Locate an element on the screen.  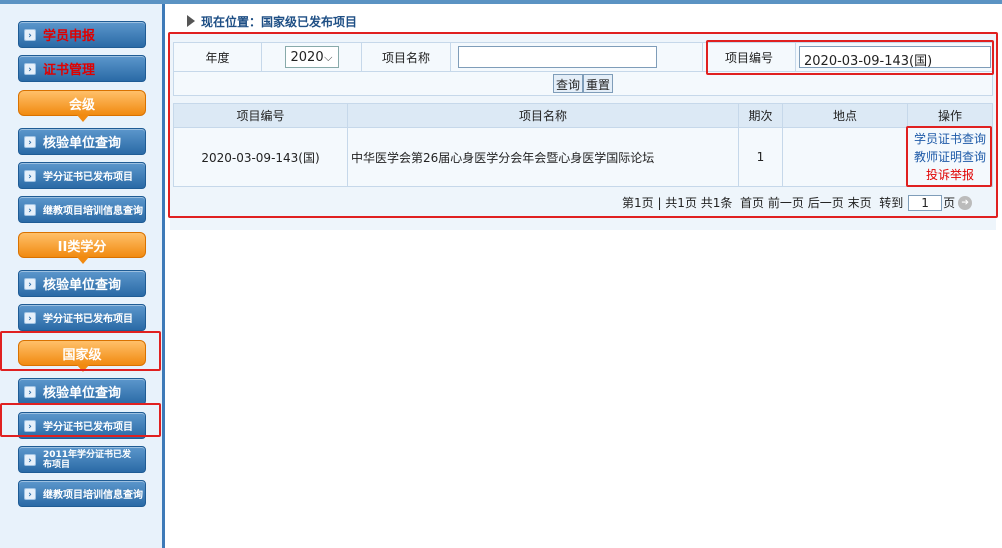
sidebar-divider is located at coordinates (163, 276).